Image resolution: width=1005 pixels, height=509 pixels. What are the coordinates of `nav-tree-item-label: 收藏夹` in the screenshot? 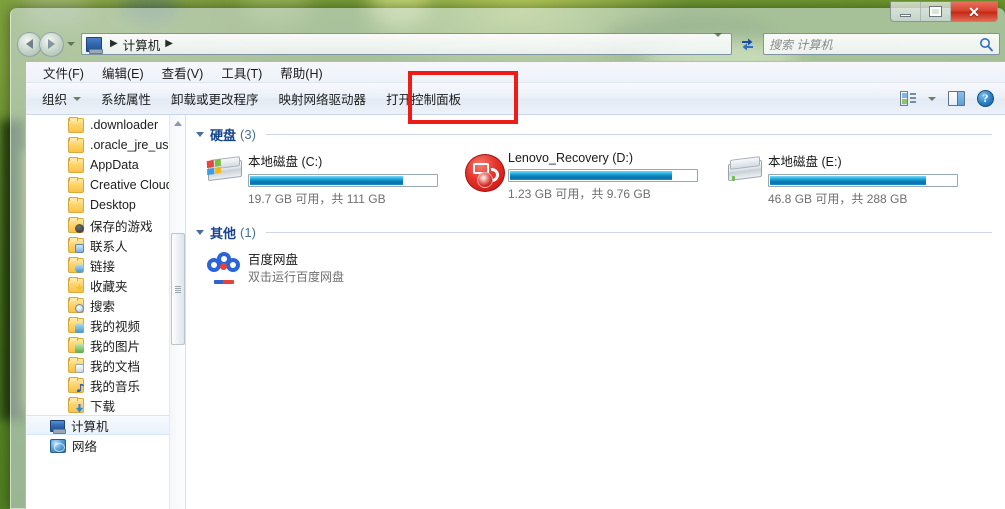 It's located at (109, 286).